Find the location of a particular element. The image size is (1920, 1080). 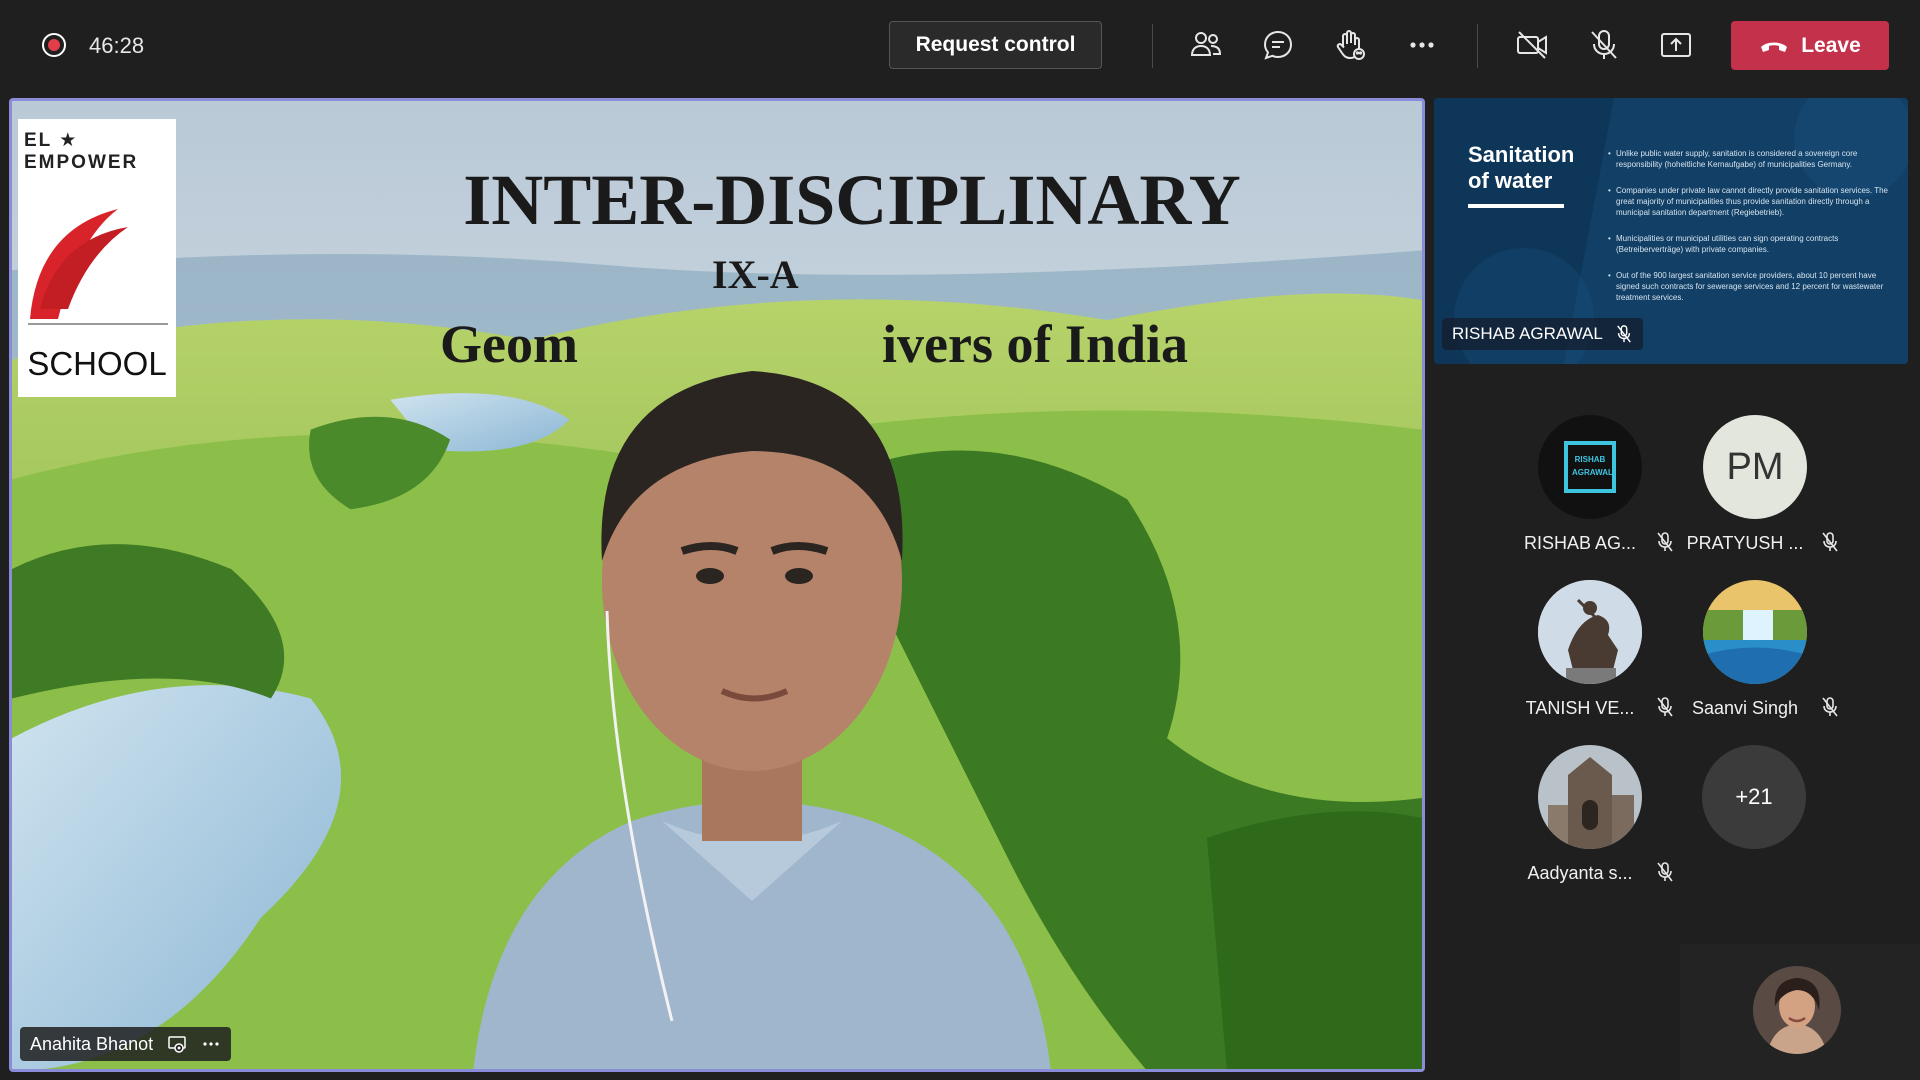

avatar: RISHAB AGRAWAL is located at coordinates (1590, 467).